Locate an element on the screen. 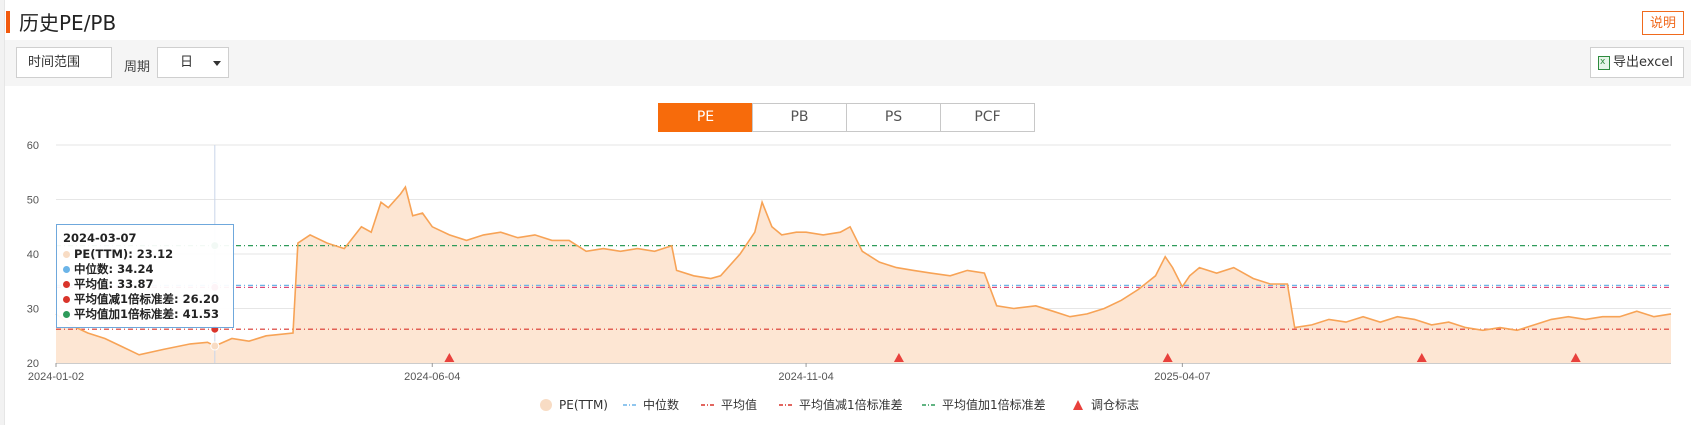  legend-item-label: 中位数 is located at coordinates (661, 404).